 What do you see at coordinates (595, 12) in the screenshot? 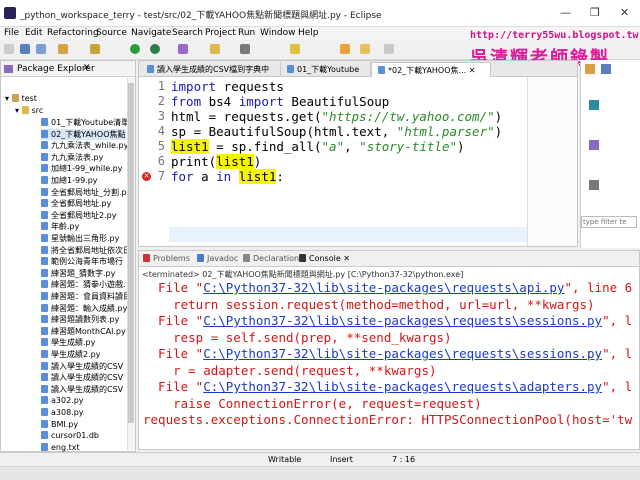
I see `maximize-icon: ❐` at bounding box center [595, 12].